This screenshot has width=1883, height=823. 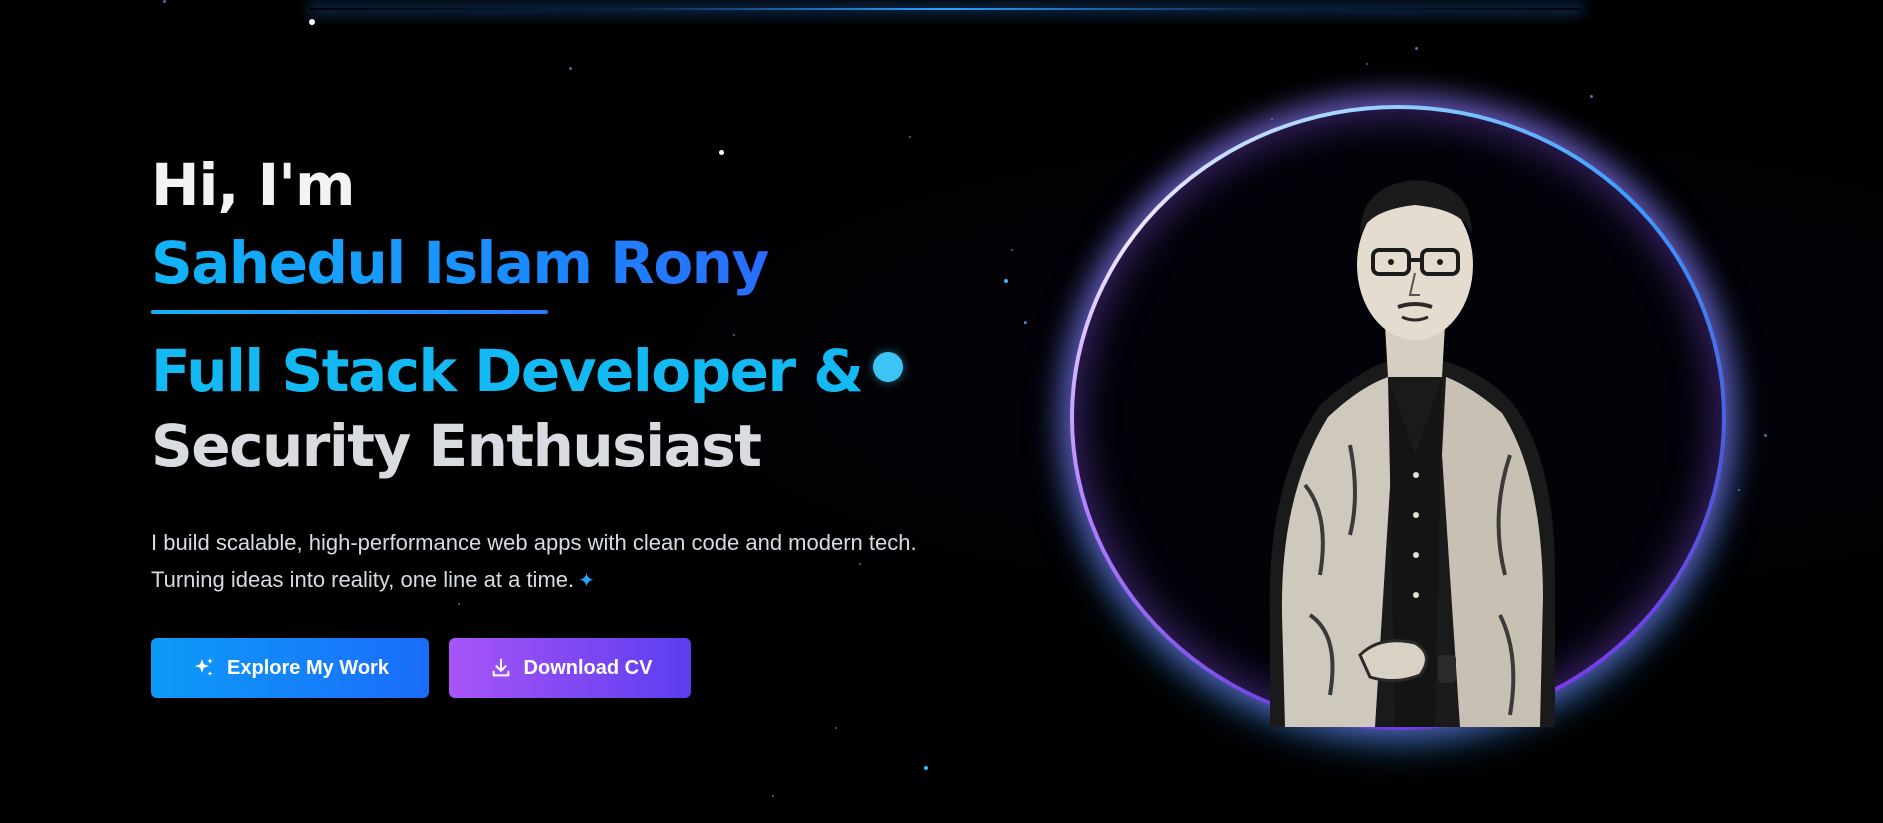 What do you see at coordinates (456, 446) in the screenshot?
I see `role-title-line-2: Security Enthusiast` at bounding box center [456, 446].